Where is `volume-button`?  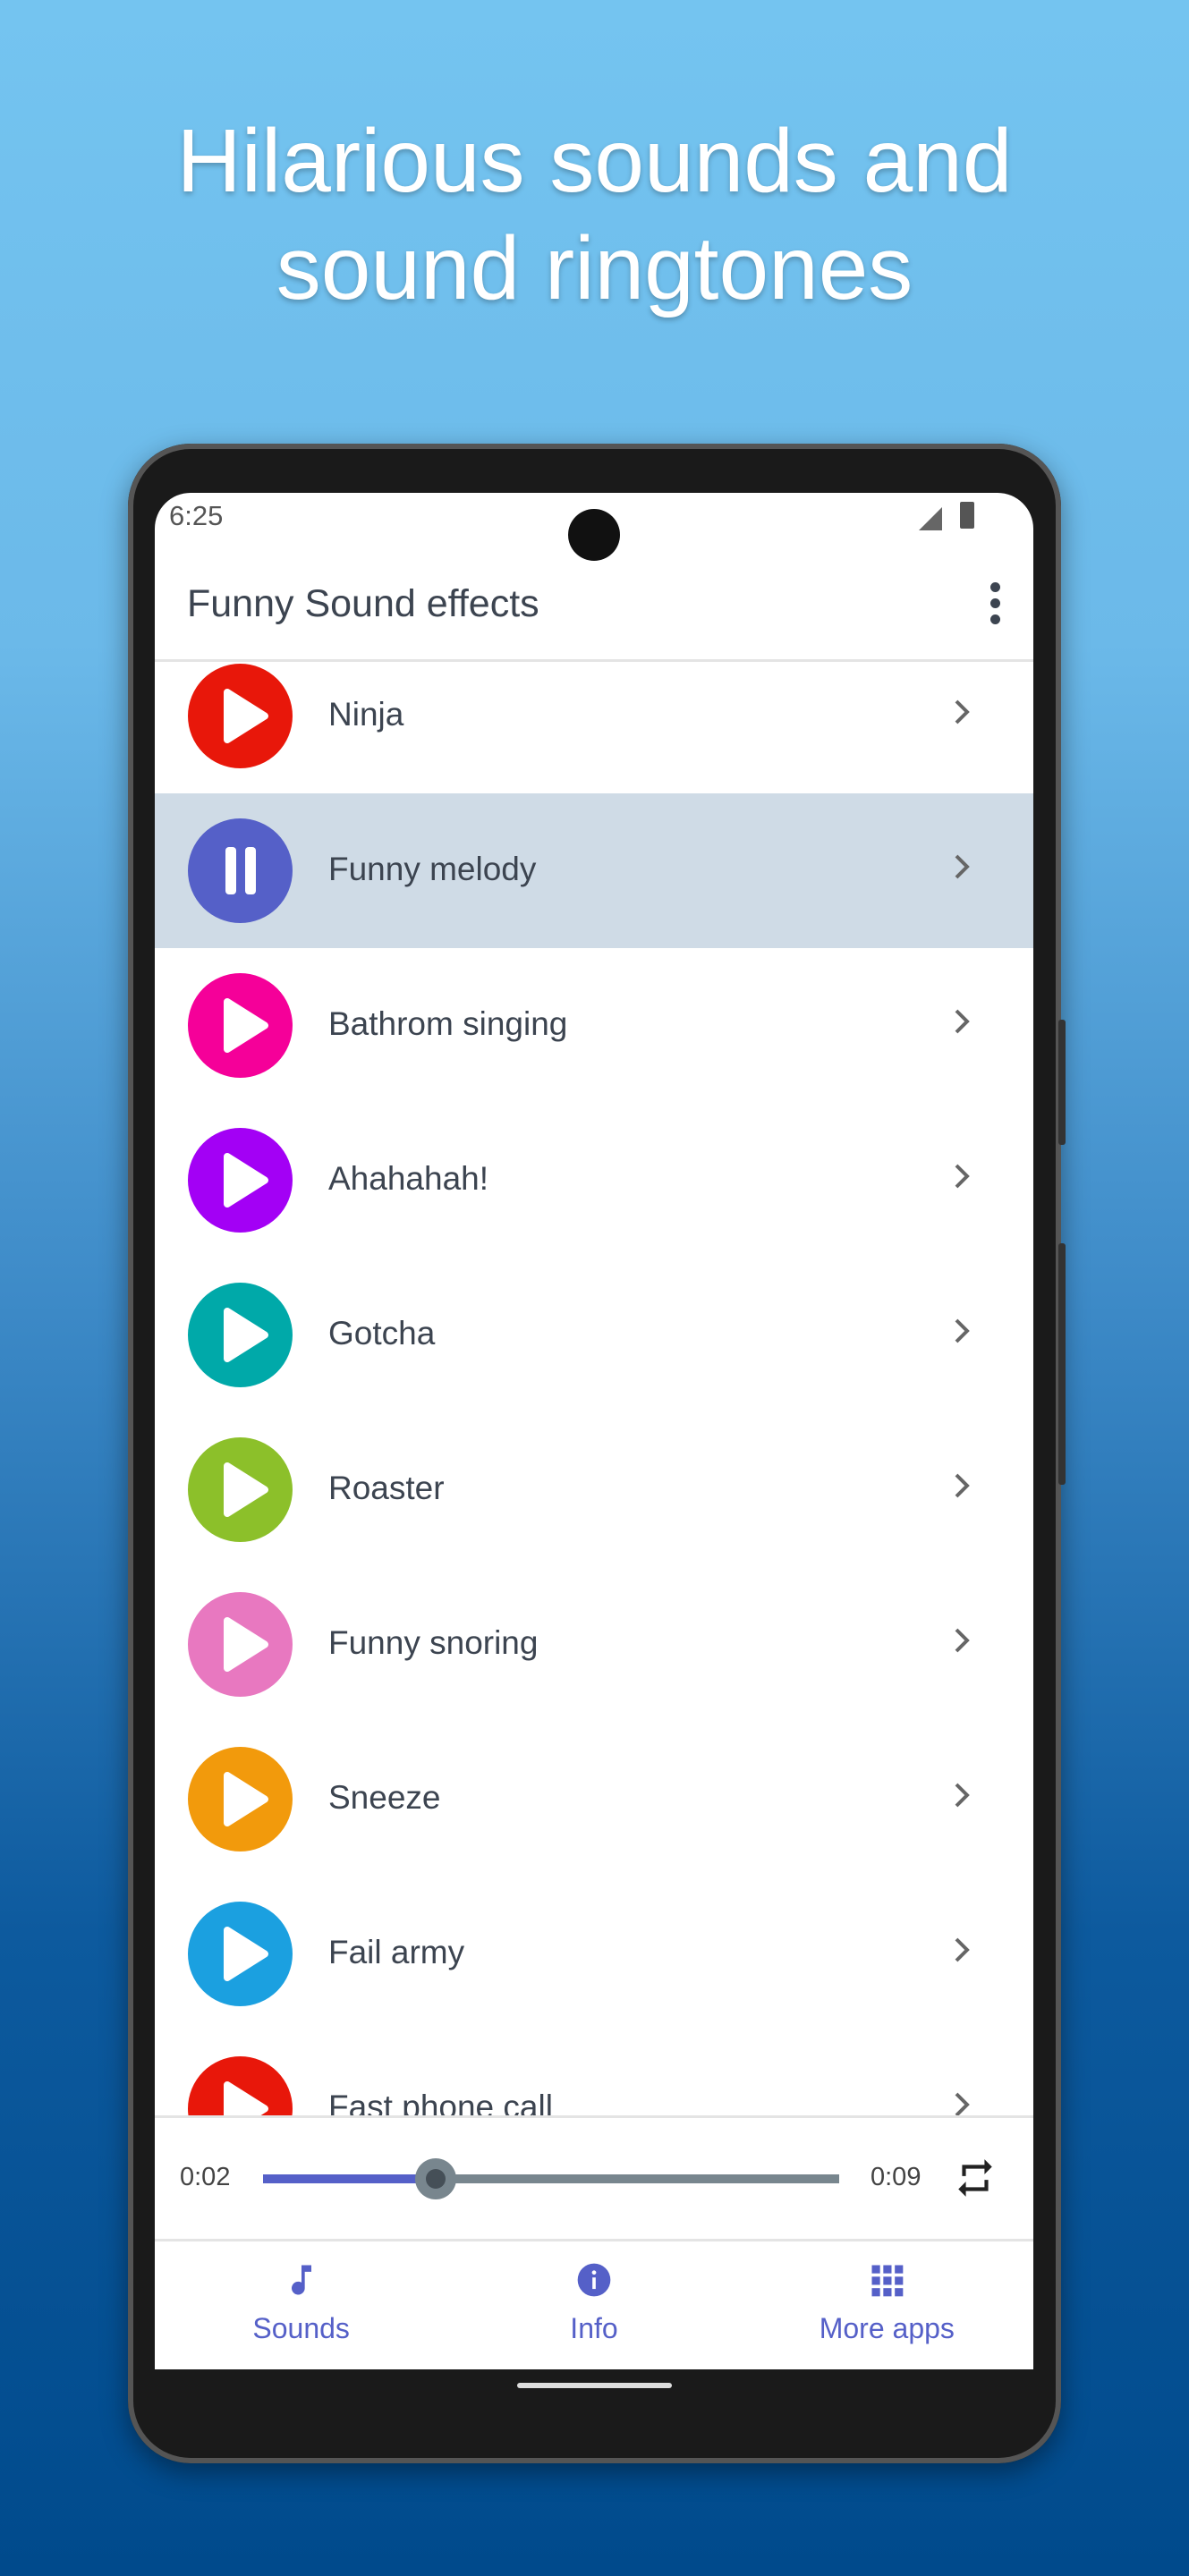
volume-button is located at coordinates (1062, 1082).